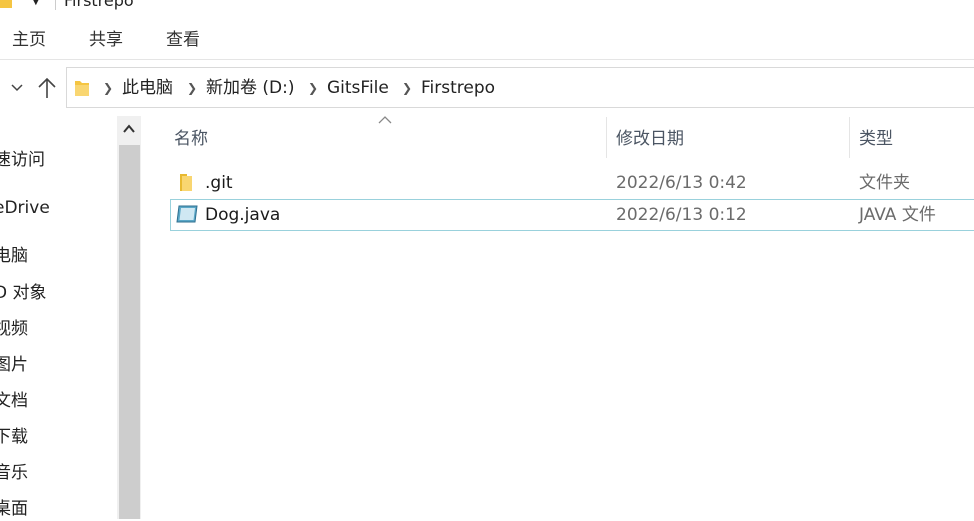 The height and width of the screenshot is (521, 974). I want to click on column-header-name: 名称, so click(191, 139).